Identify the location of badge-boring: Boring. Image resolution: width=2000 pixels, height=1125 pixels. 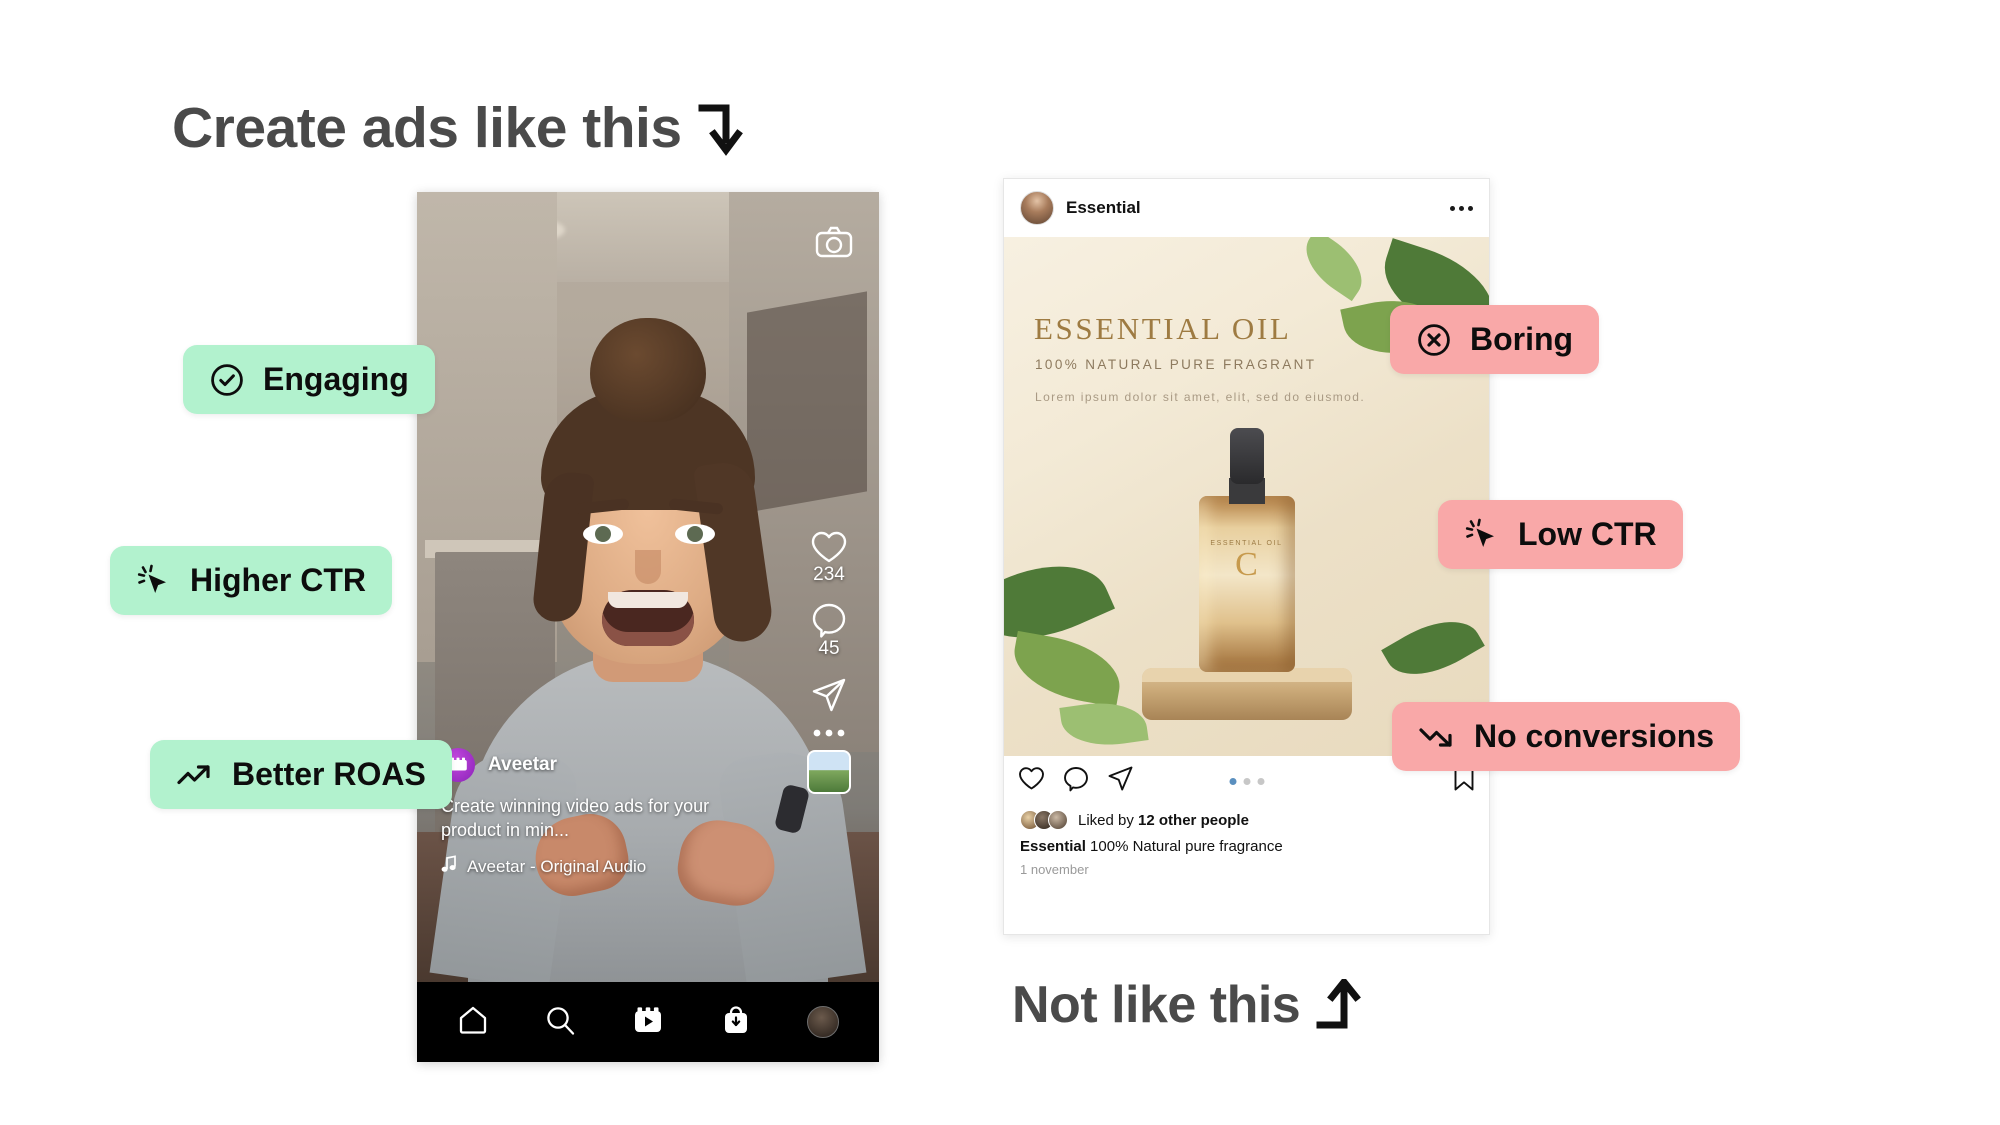
(1495, 339).